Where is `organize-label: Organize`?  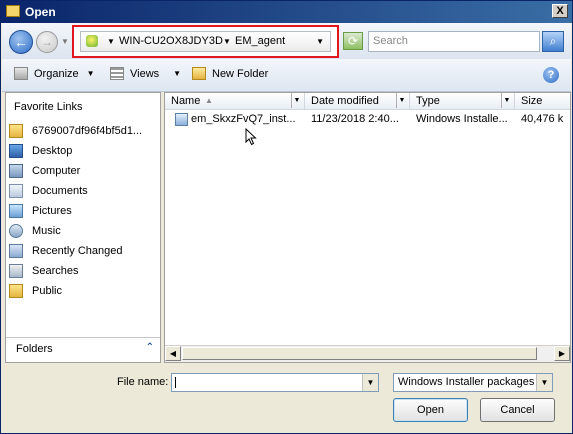
organize-label: Organize is located at coordinates (56, 73).